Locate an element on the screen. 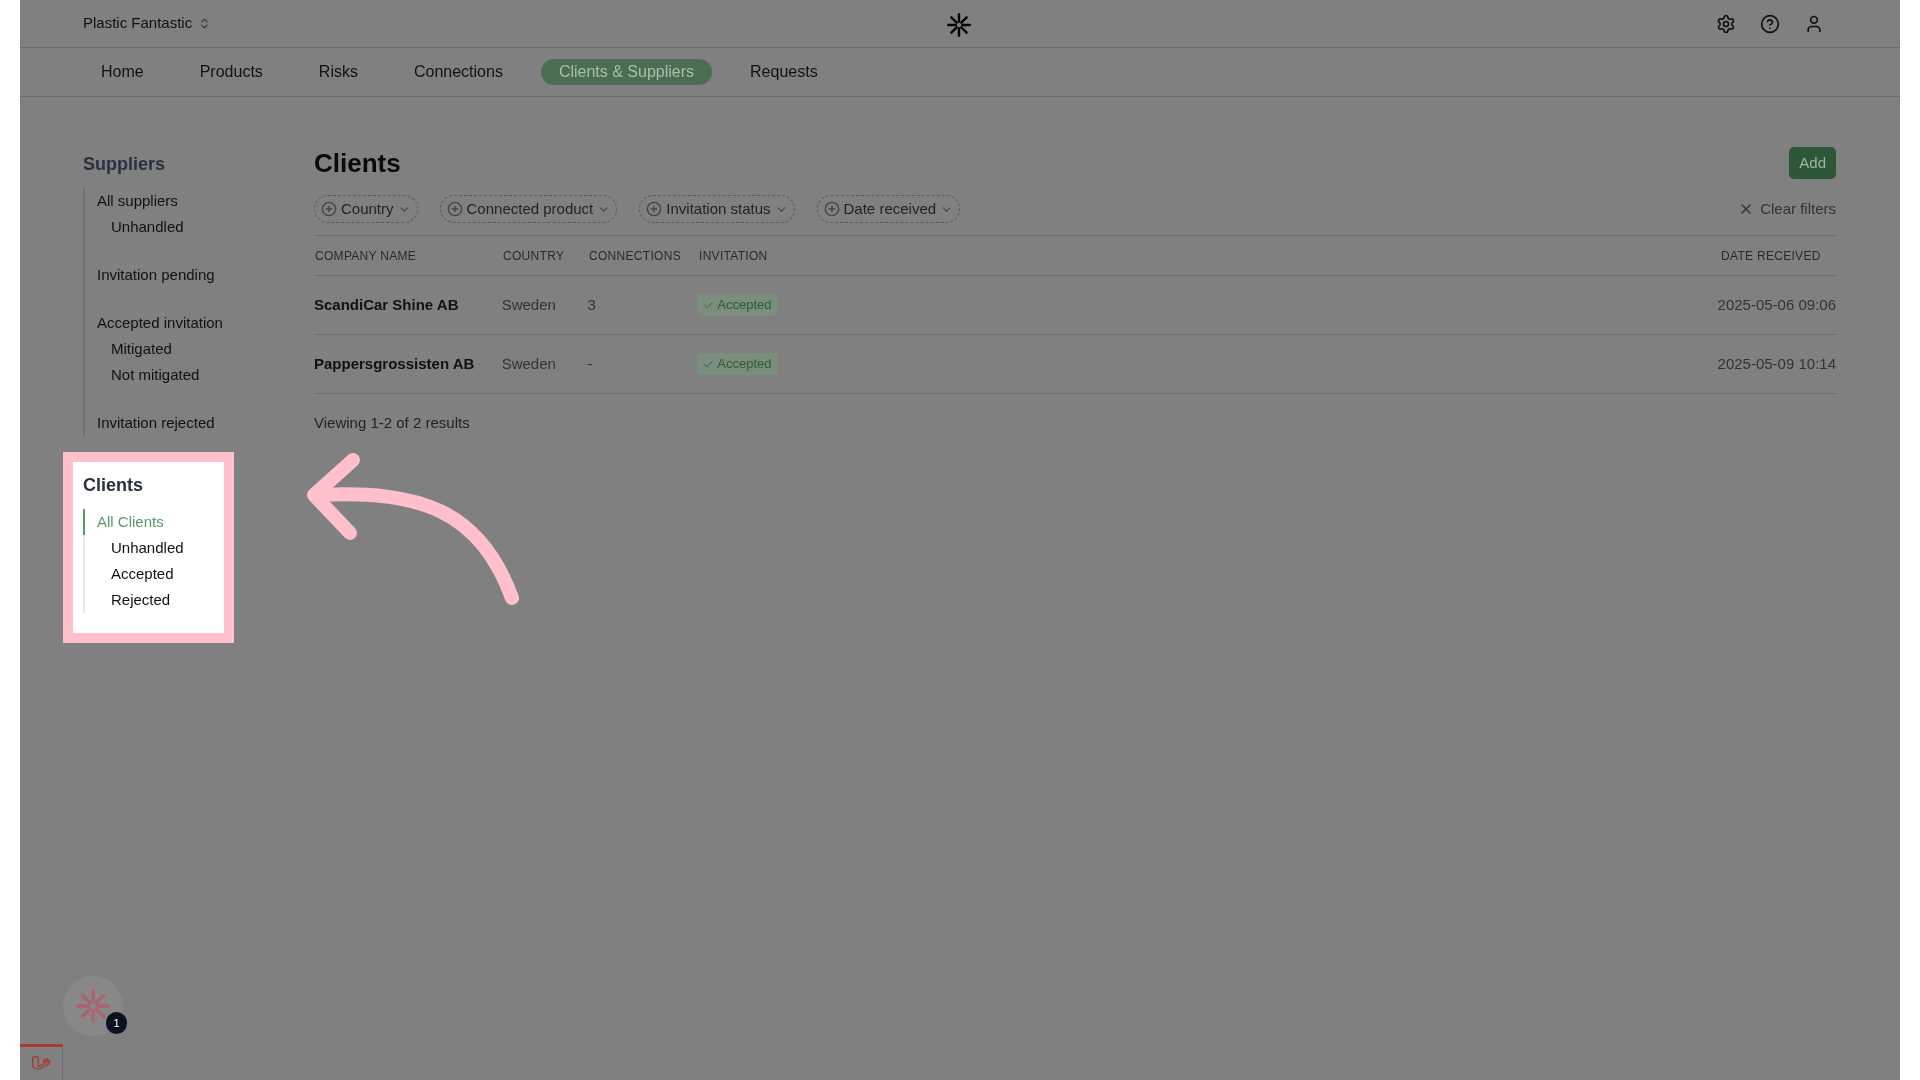 The height and width of the screenshot is (1080, 1920). workspace-name: Plastic Fantastic is located at coordinates (138, 23).